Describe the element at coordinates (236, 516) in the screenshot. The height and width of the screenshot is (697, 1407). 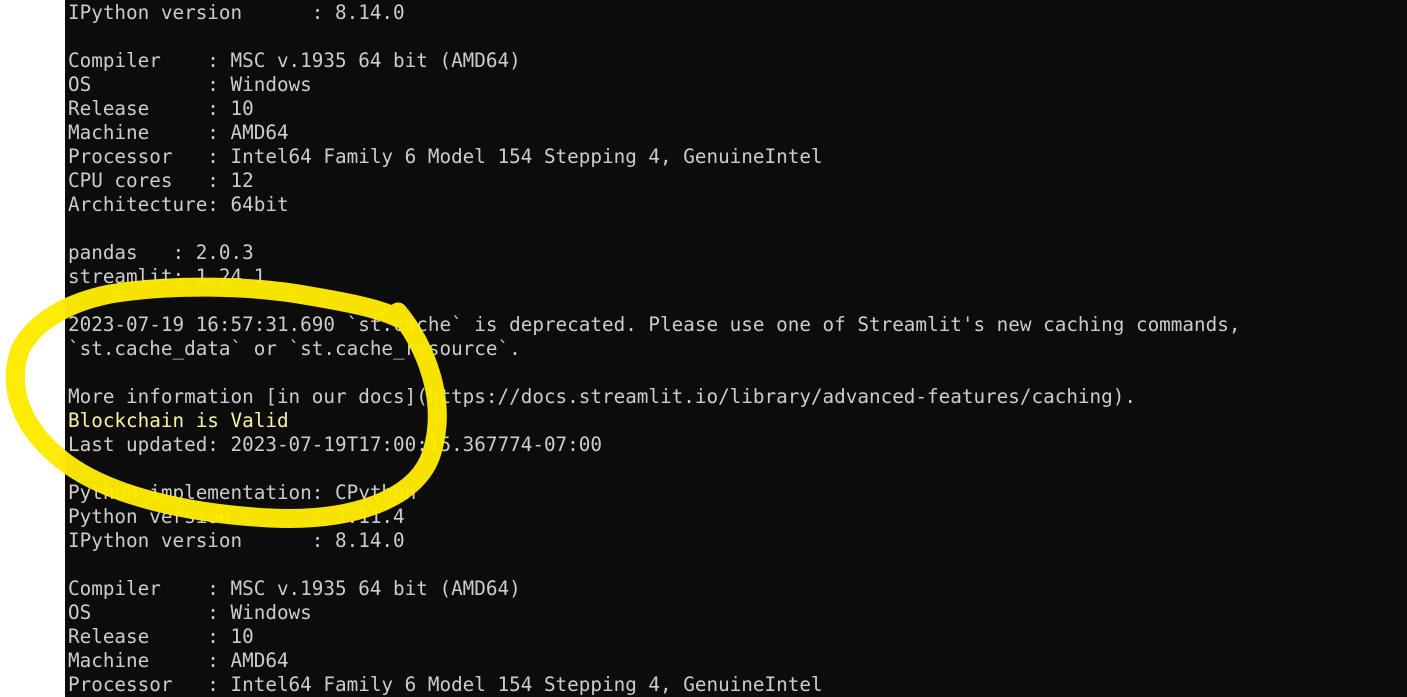
I see `terminal-line: Python version : 3.11.4` at that location.